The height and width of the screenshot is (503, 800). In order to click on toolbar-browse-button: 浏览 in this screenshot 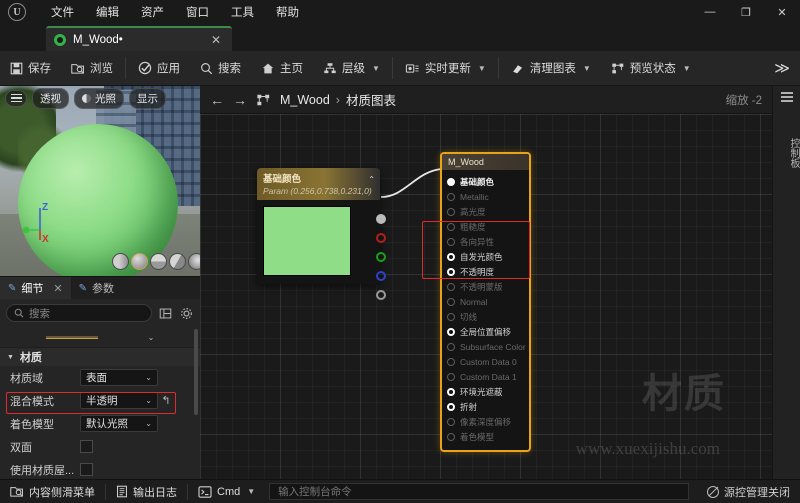, I will do `click(92, 68)`.